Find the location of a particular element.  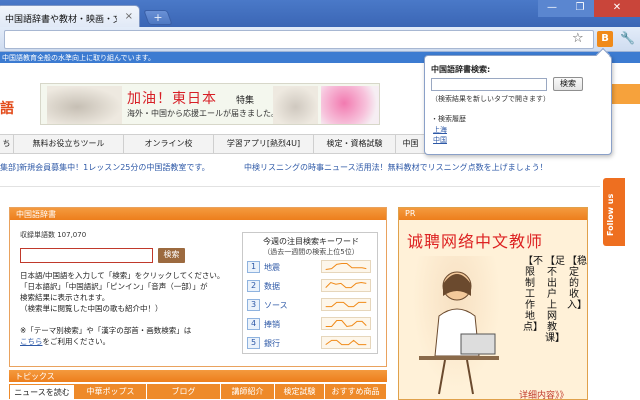

topic-tab-teachers: 講師紹介 is located at coordinates (248, 391).